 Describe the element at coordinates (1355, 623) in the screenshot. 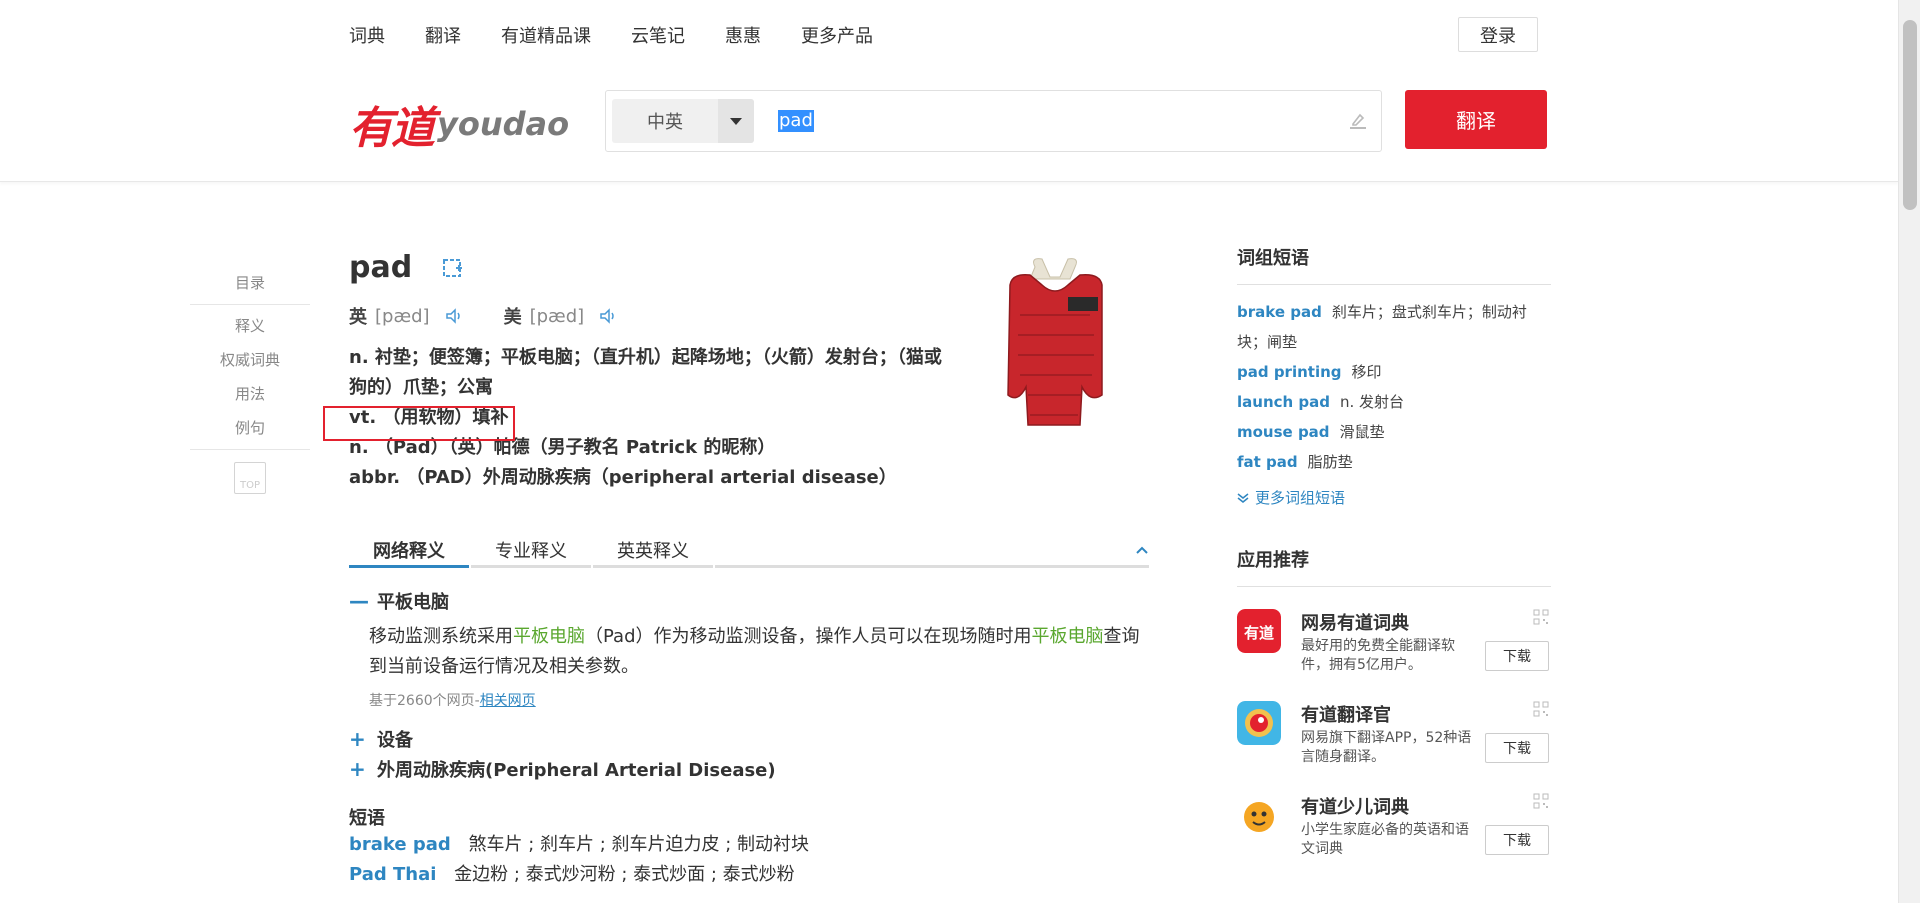

I see `app-name: 网易有道词典` at that location.